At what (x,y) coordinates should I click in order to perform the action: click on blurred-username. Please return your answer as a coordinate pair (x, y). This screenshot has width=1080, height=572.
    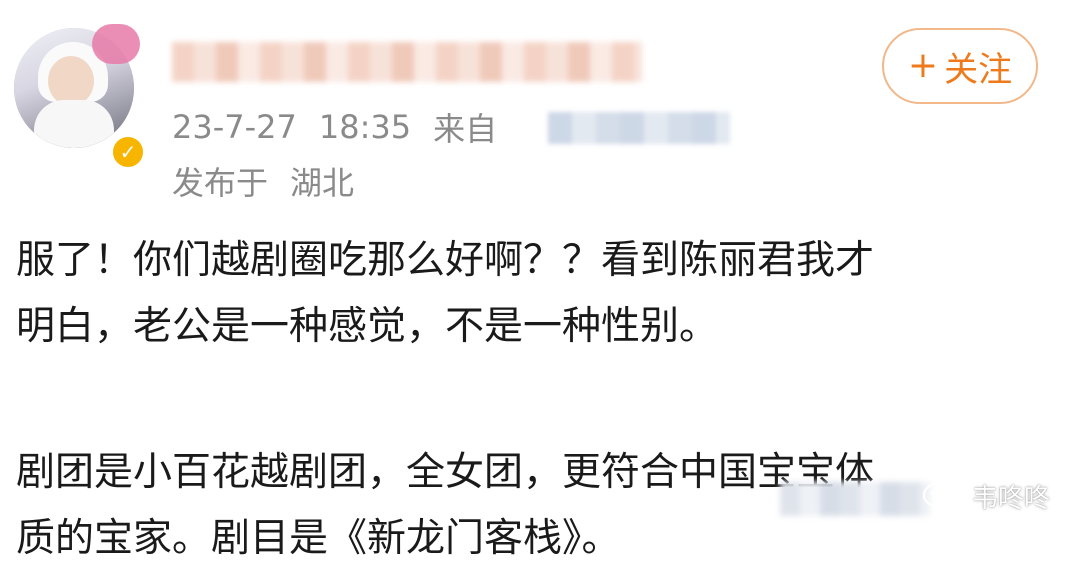
    Looking at the image, I should click on (407, 62).